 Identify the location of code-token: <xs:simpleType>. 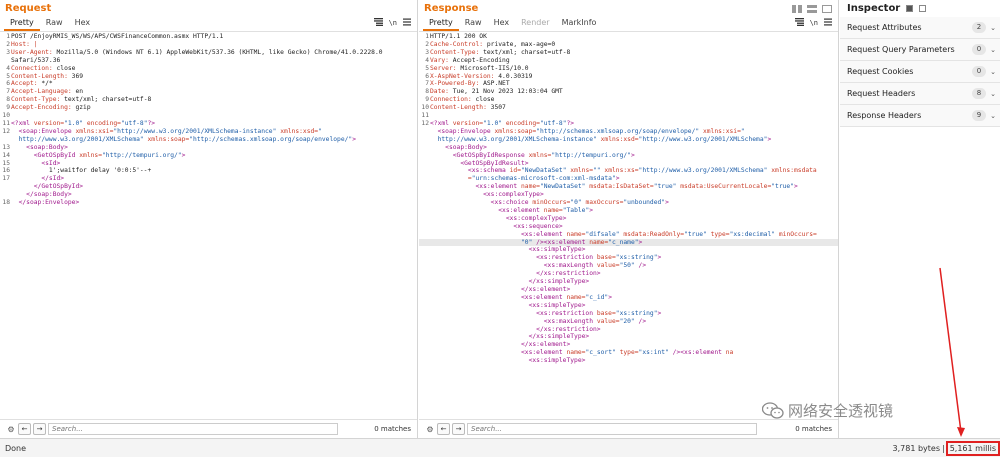
(508, 361).